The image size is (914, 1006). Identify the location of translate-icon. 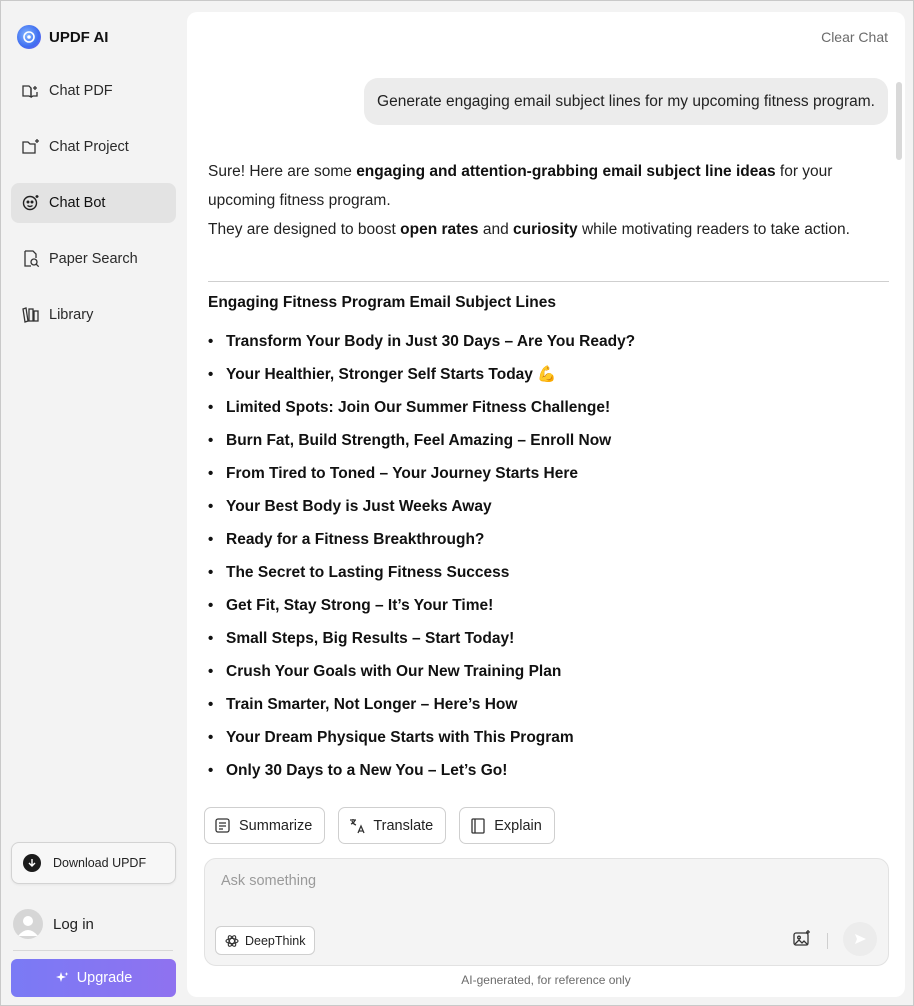
(357, 825).